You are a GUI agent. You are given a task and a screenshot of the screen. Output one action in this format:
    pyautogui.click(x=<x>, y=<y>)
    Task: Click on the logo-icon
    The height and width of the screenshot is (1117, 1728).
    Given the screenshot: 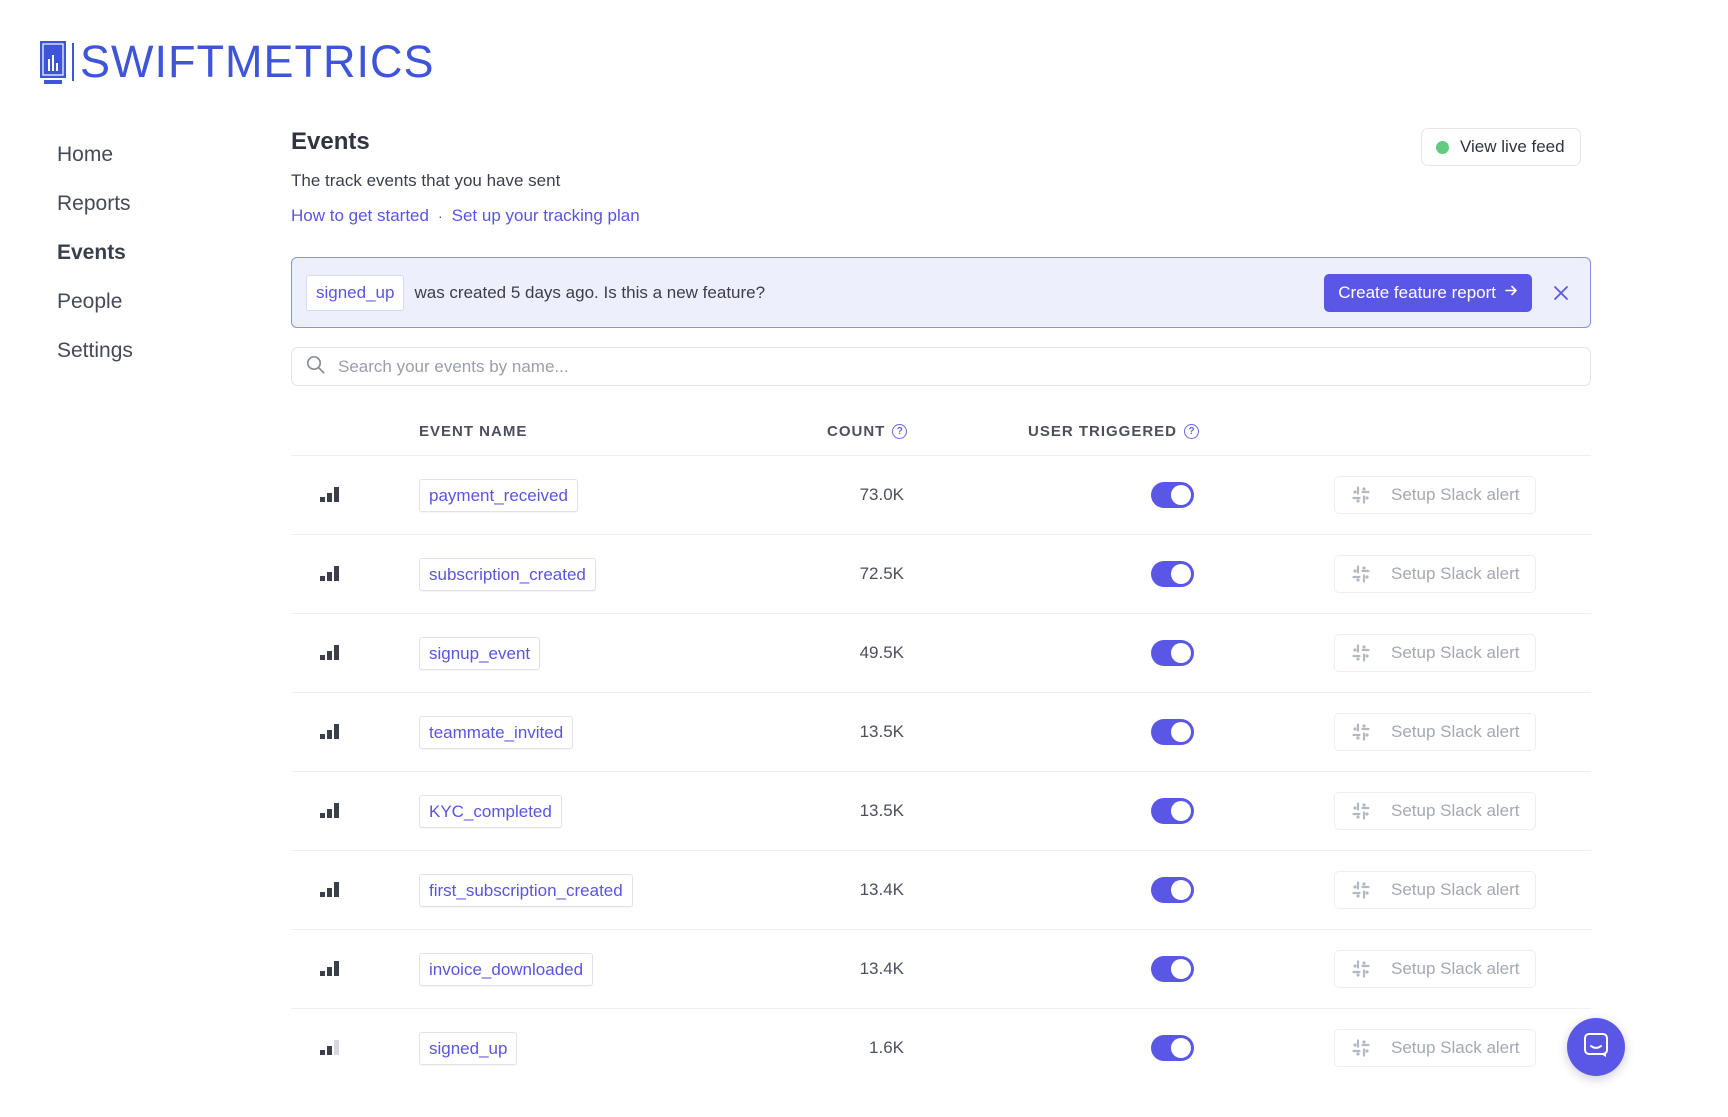 What is the action you would take?
    pyautogui.click(x=53, y=62)
    